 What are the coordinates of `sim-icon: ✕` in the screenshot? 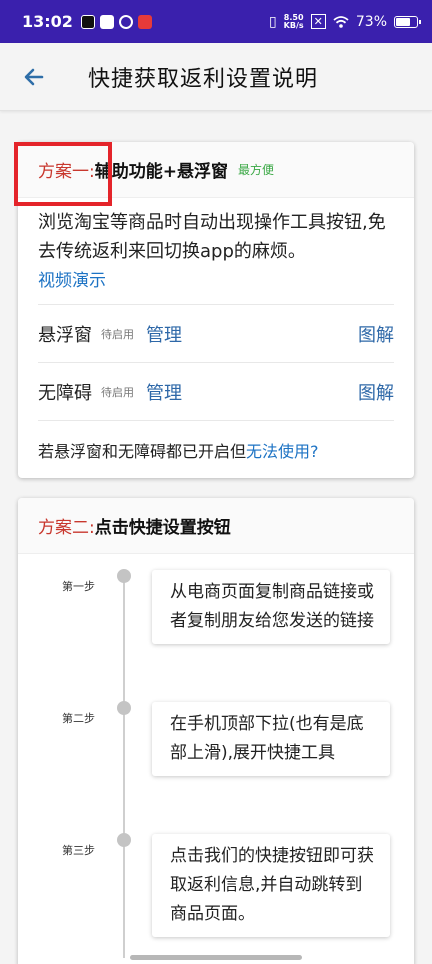 It's located at (318, 21).